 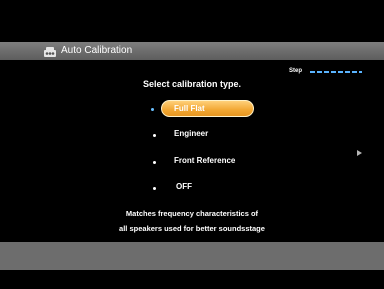 I want to click on option-label: Full Flat, so click(x=189, y=108).